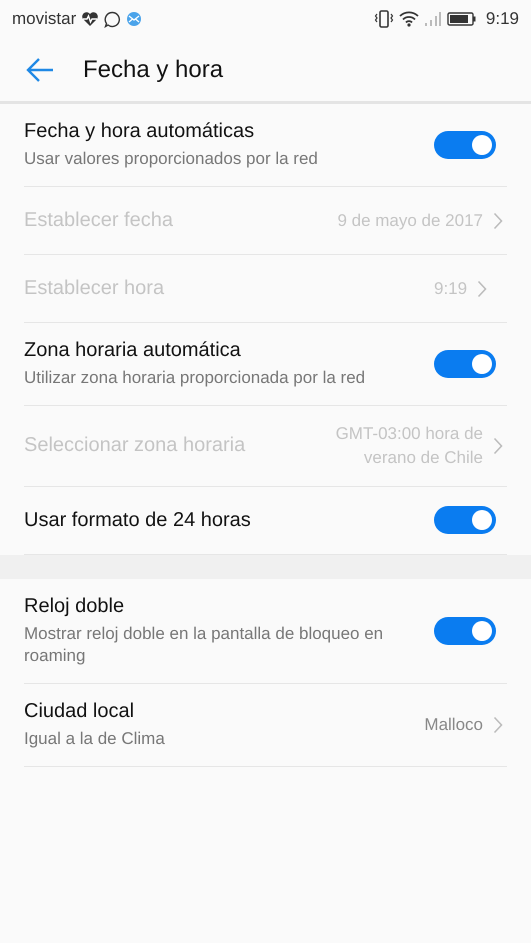 This screenshot has width=531, height=943. I want to click on back-button, so click(40, 70).